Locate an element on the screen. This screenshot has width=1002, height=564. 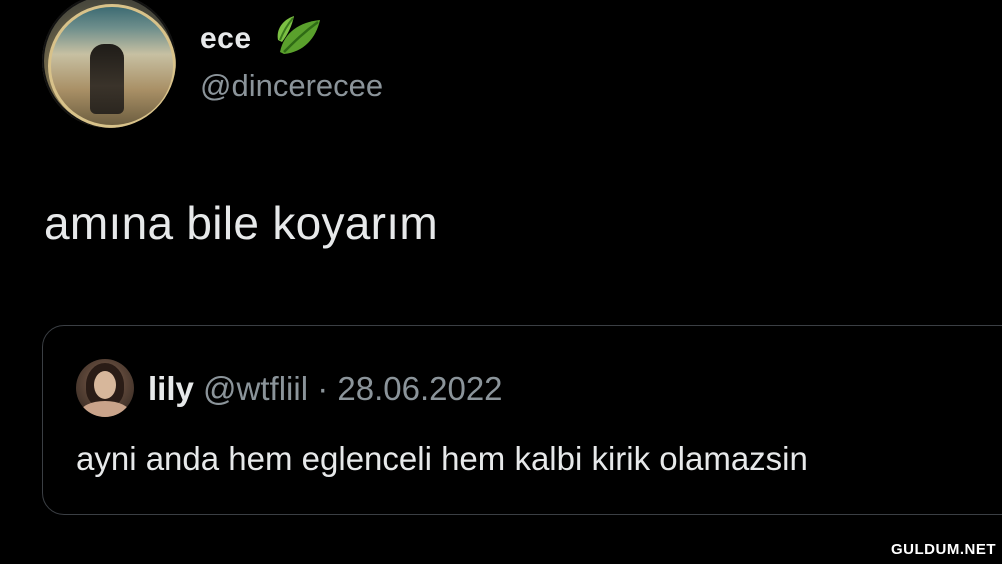
quote-author-name: lily is located at coordinates (171, 388).